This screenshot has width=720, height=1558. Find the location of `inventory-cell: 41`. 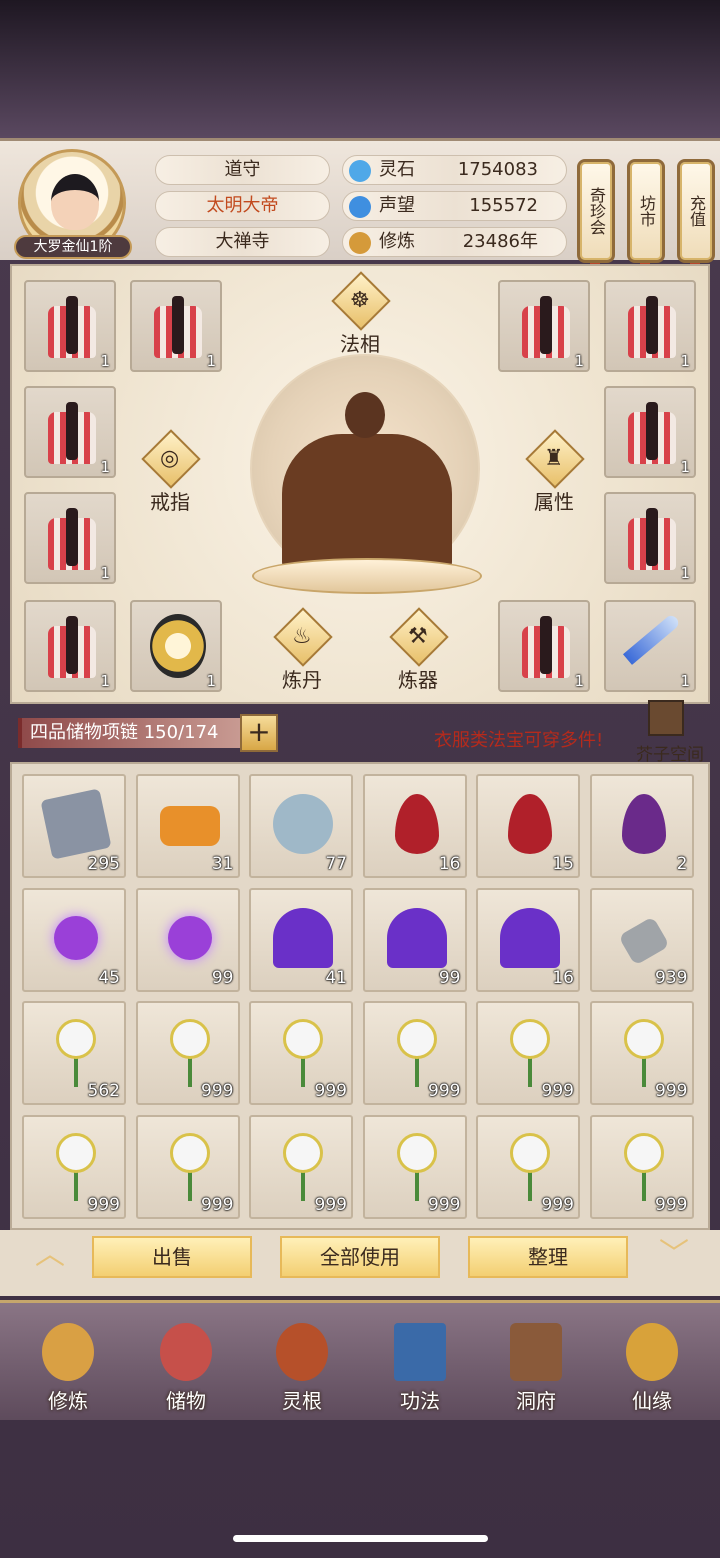

inventory-cell: 41 is located at coordinates (301, 939).